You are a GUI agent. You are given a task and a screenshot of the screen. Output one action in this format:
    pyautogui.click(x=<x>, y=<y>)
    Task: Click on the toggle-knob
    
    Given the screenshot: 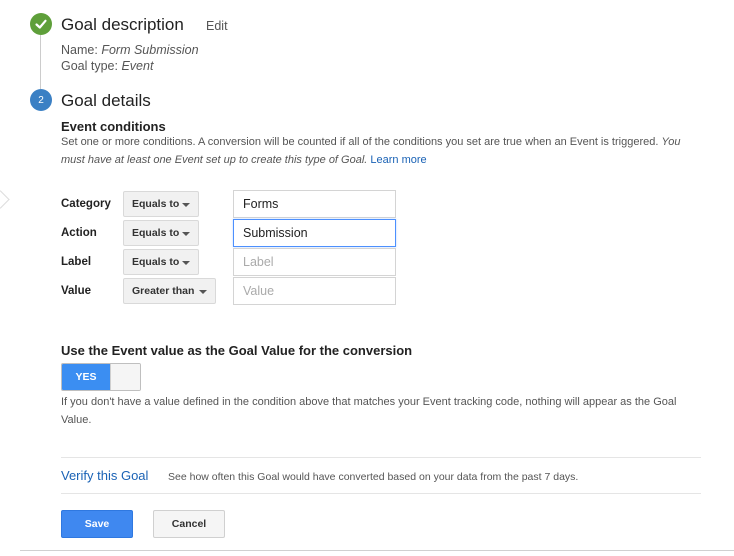 What is the action you would take?
    pyautogui.click(x=125, y=377)
    